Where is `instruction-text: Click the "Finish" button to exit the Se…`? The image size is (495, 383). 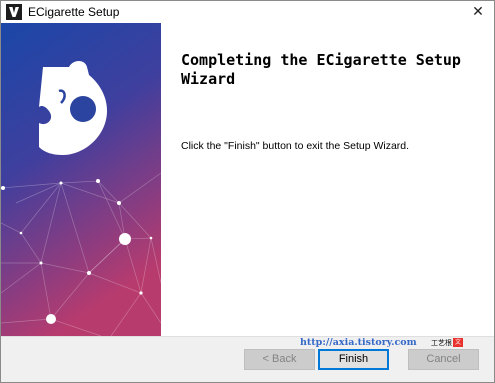
instruction-text: Click the "Finish" button to exit the Se… is located at coordinates (295, 146).